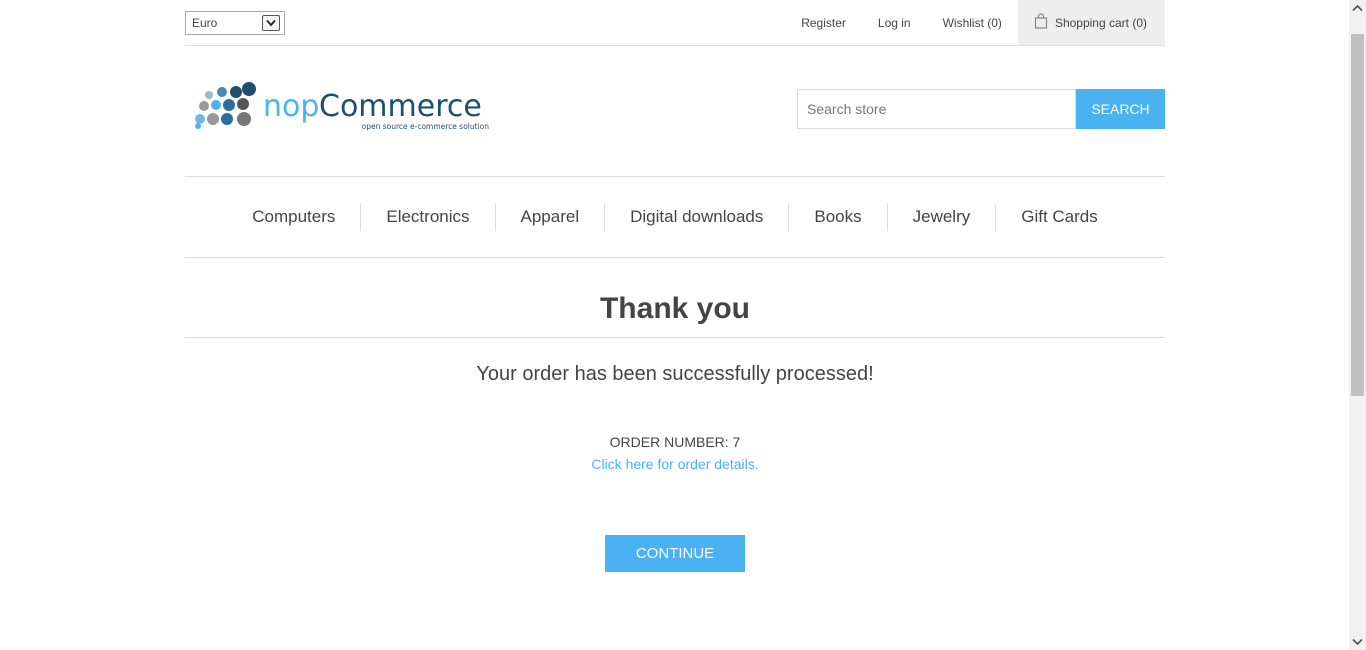  I want to click on page-title: Thank you, so click(674, 308).